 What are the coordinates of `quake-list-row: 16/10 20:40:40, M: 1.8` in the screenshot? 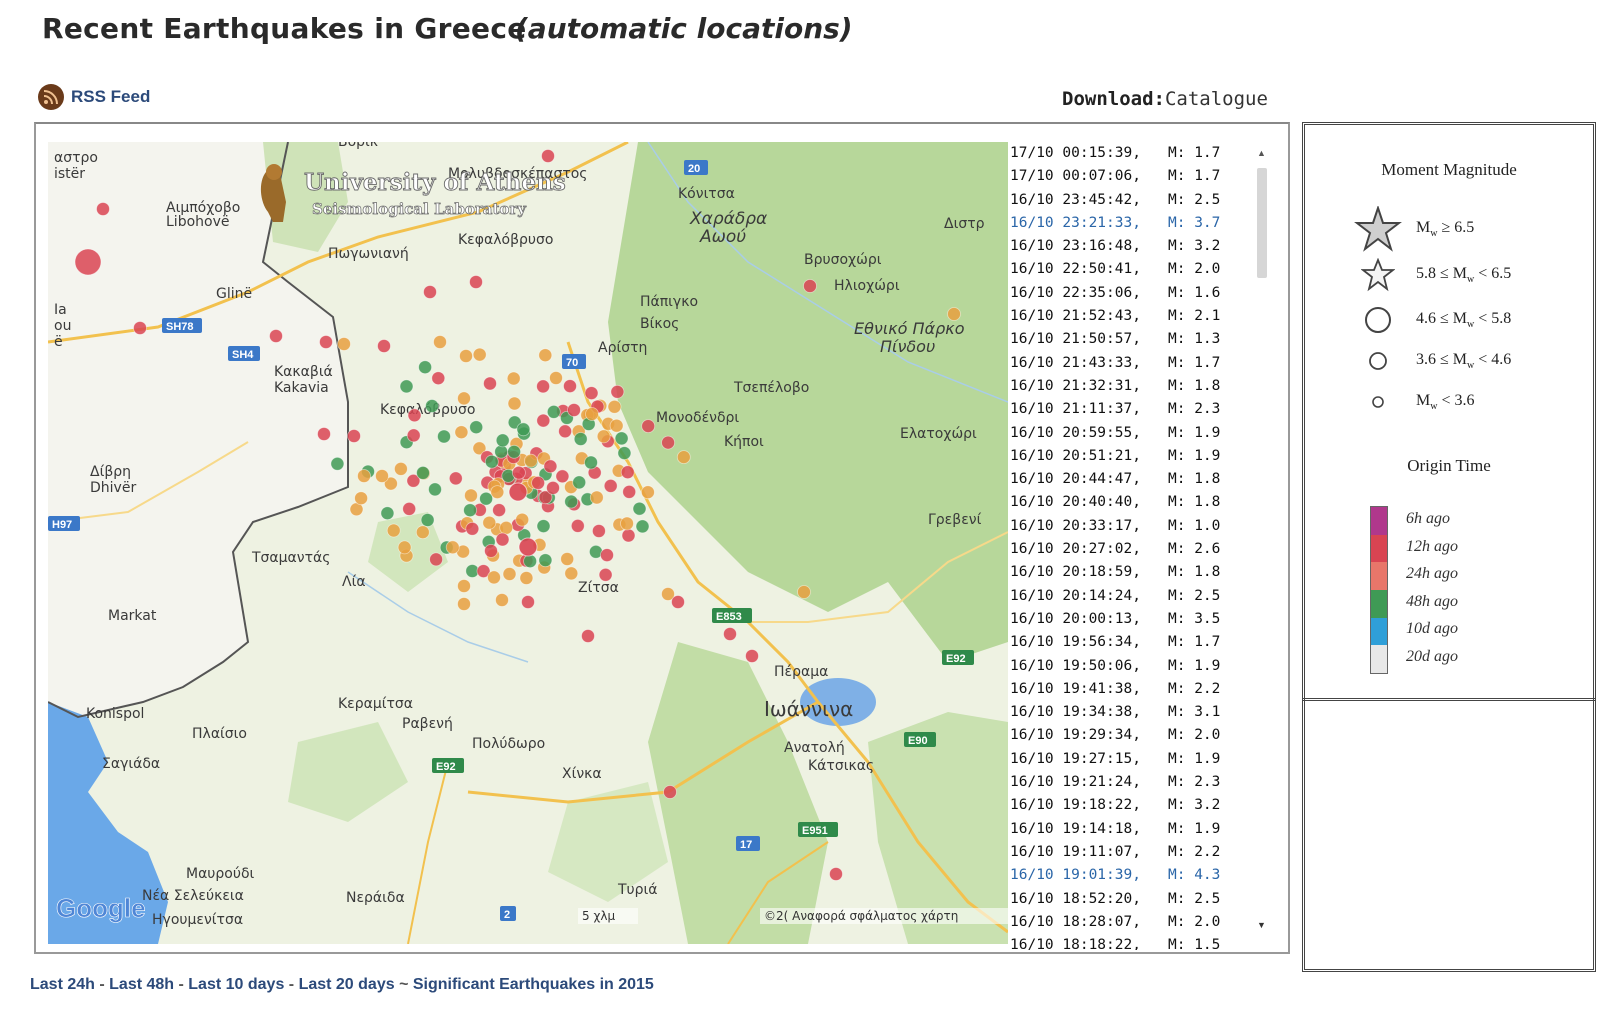 It's located at (1141, 502).